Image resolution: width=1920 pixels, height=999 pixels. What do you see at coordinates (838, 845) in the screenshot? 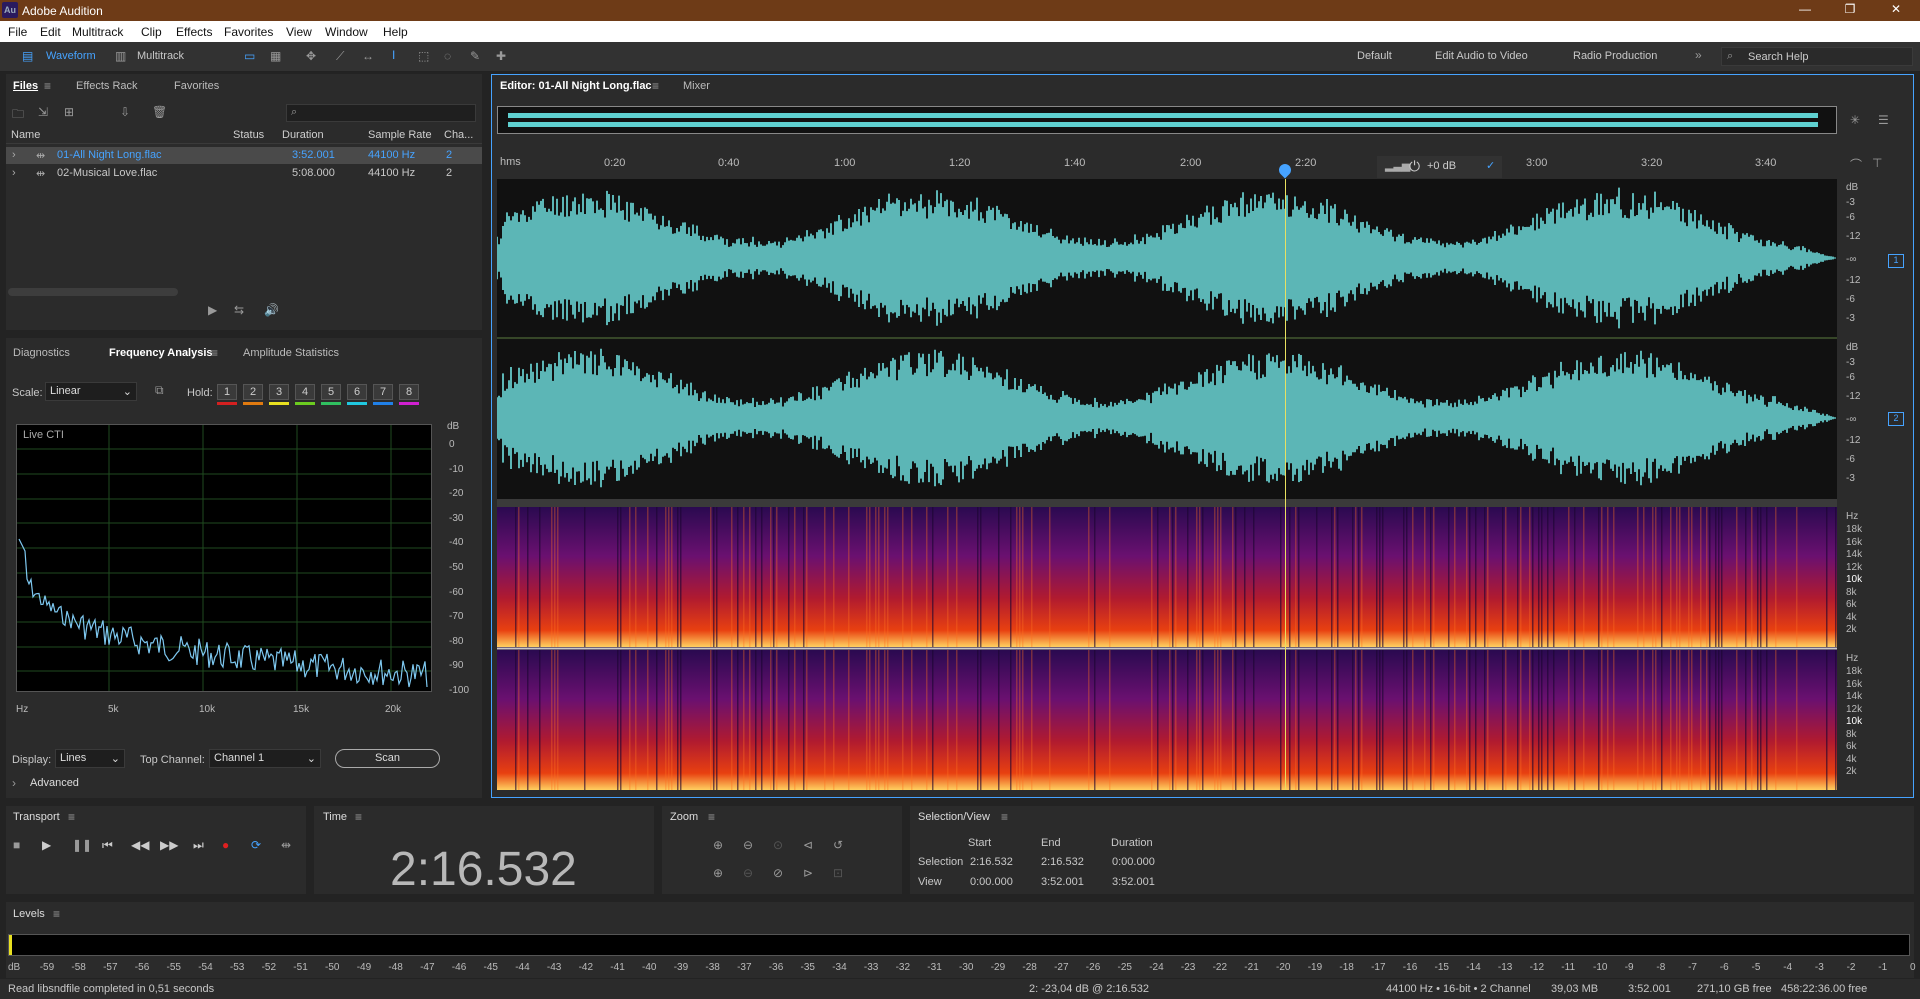
I see `zoom-reset-icon: ↺` at bounding box center [838, 845].